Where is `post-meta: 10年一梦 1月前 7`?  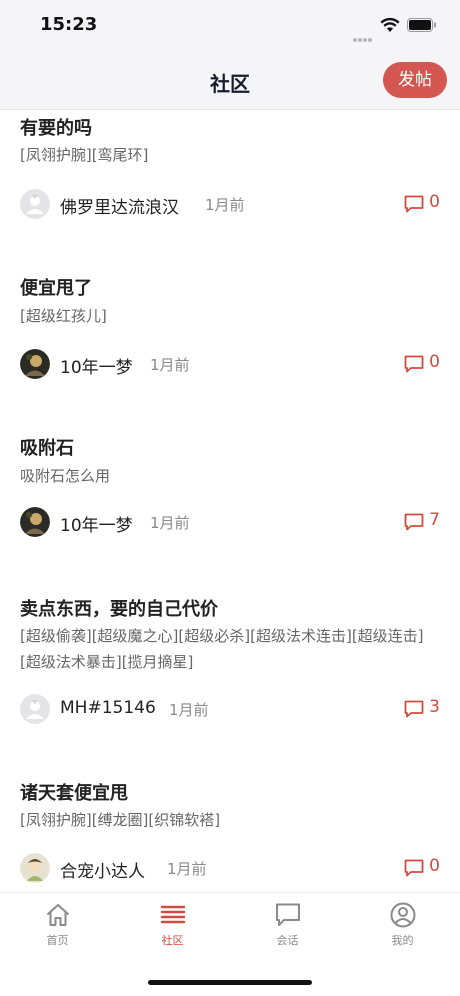 post-meta: 10年一梦 1月前 7 is located at coordinates (230, 522).